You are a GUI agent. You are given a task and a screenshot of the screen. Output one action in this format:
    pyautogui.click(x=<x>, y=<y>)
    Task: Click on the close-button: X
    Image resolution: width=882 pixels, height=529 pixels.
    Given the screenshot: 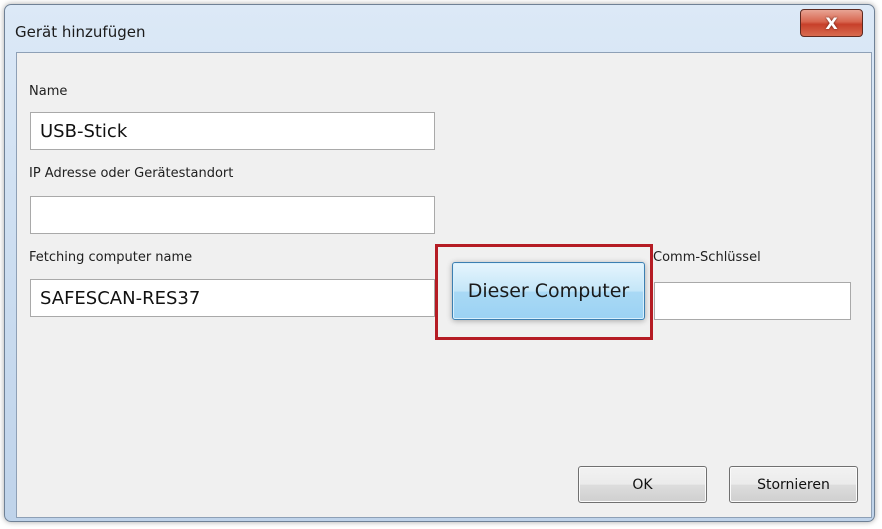 What is the action you would take?
    pyautogui.click(x=831, y=23)
    